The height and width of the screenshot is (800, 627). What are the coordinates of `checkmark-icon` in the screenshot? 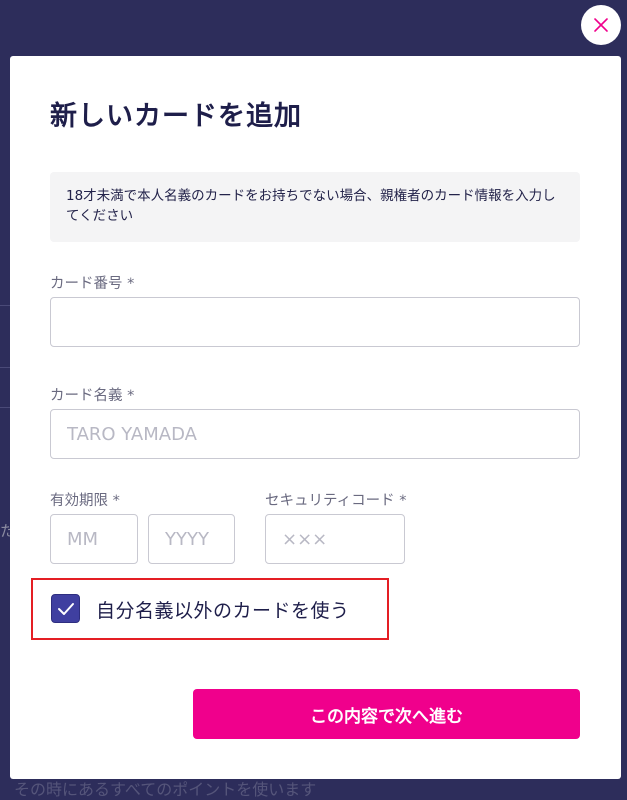 It's located at (65, 608).